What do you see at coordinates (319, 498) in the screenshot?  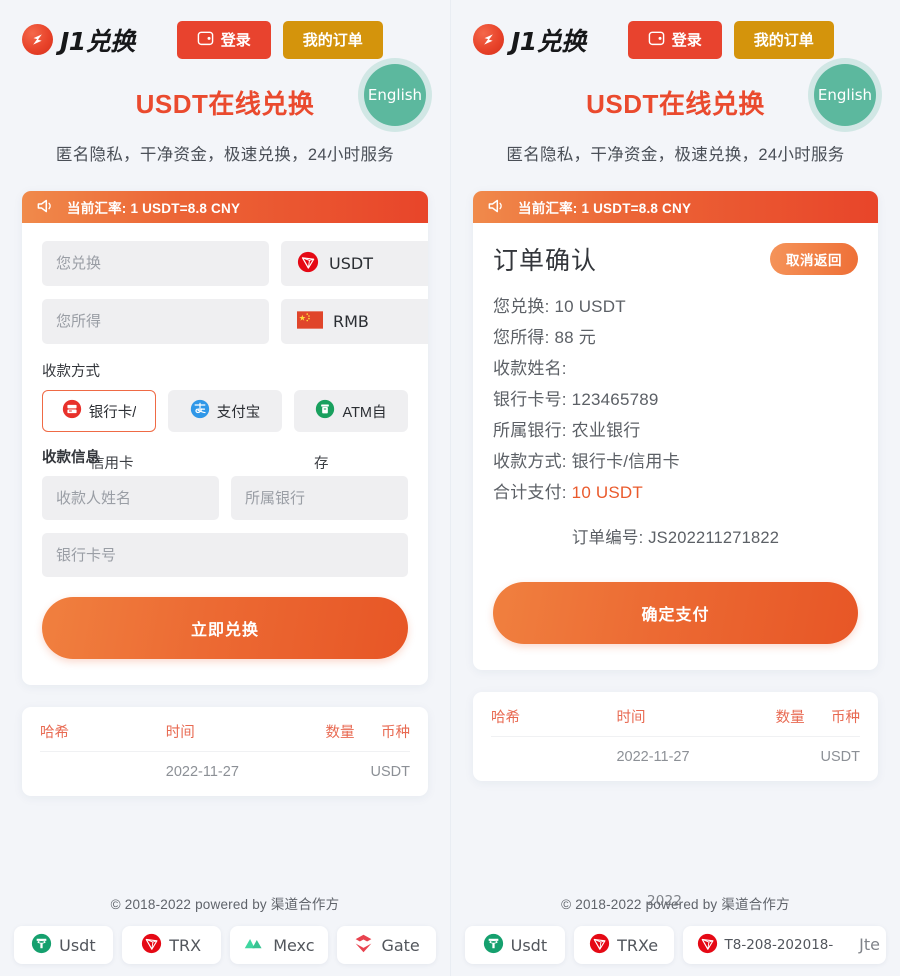 I see `payee-bank-input` at bounding box center [319, 498].